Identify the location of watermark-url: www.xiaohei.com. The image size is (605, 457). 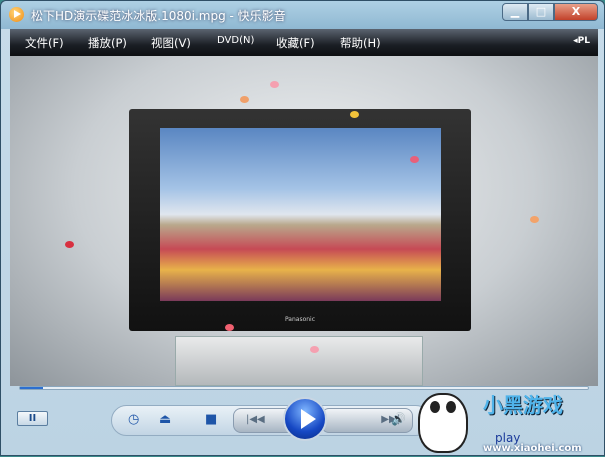
(532, 448).